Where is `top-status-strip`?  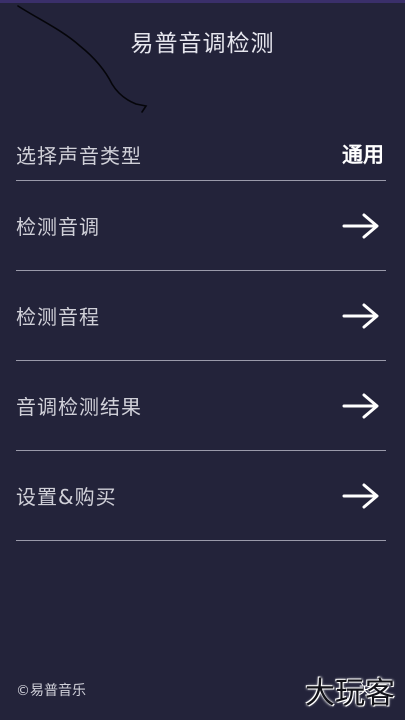
top-status-strip is located at coordinates (202, 1).